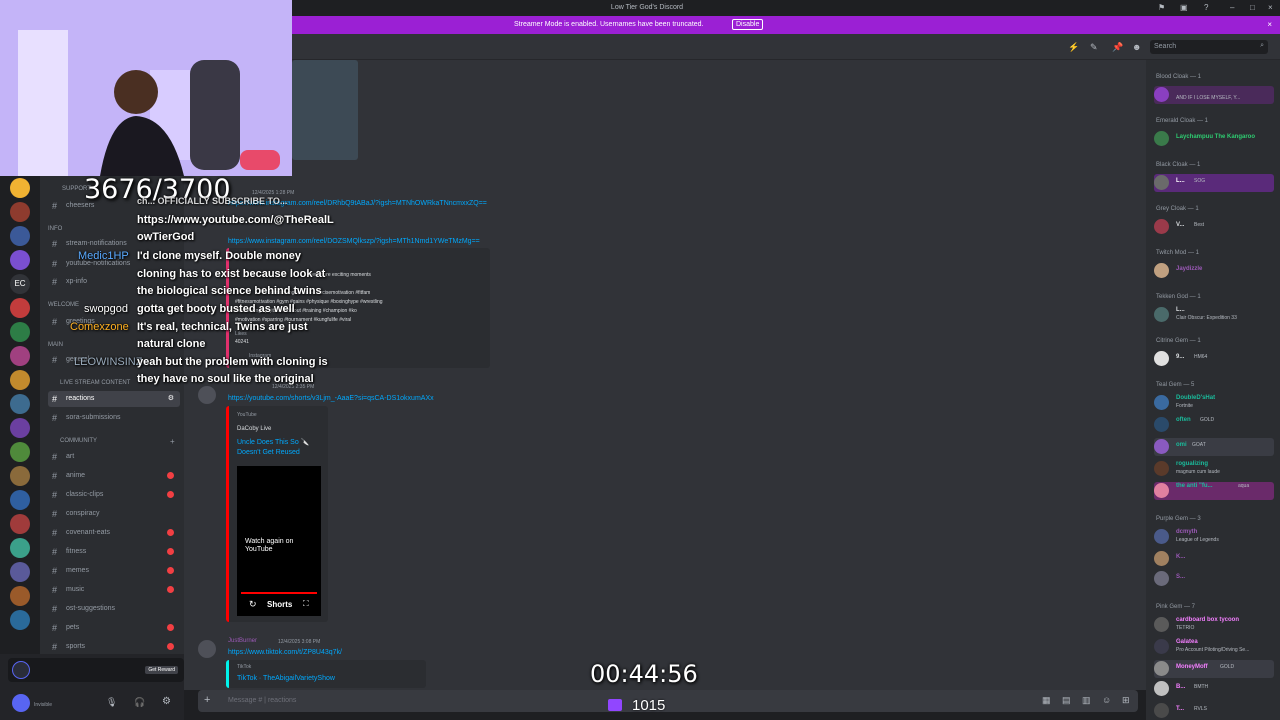 The width and height of the screenshot is (1280, 720). Describe the element at coordinates (1206, 7) in the screenshot. I see `help-icon: ?` at that location.